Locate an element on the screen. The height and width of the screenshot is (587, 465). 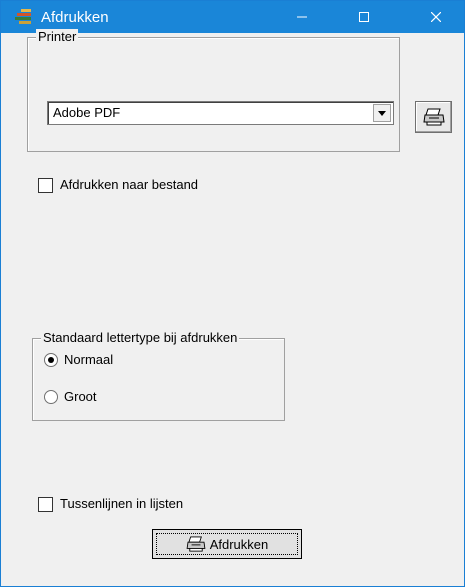
close-button is located at coordinates (436, 17).